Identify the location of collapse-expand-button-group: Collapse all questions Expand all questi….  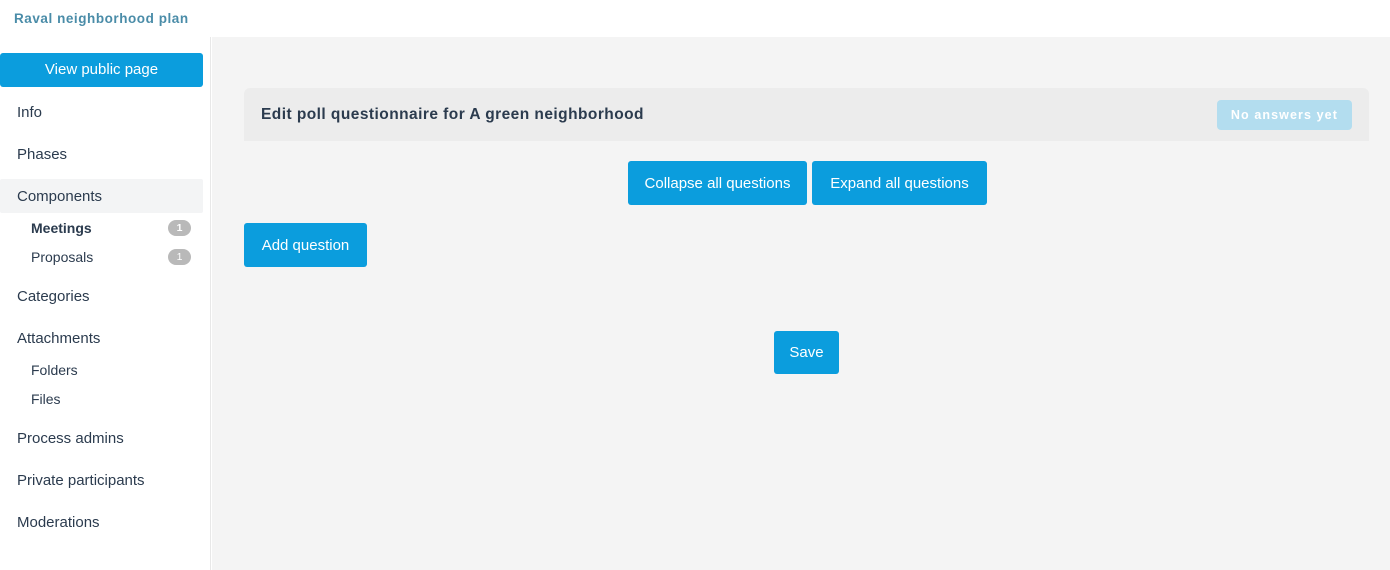
(807, 183).